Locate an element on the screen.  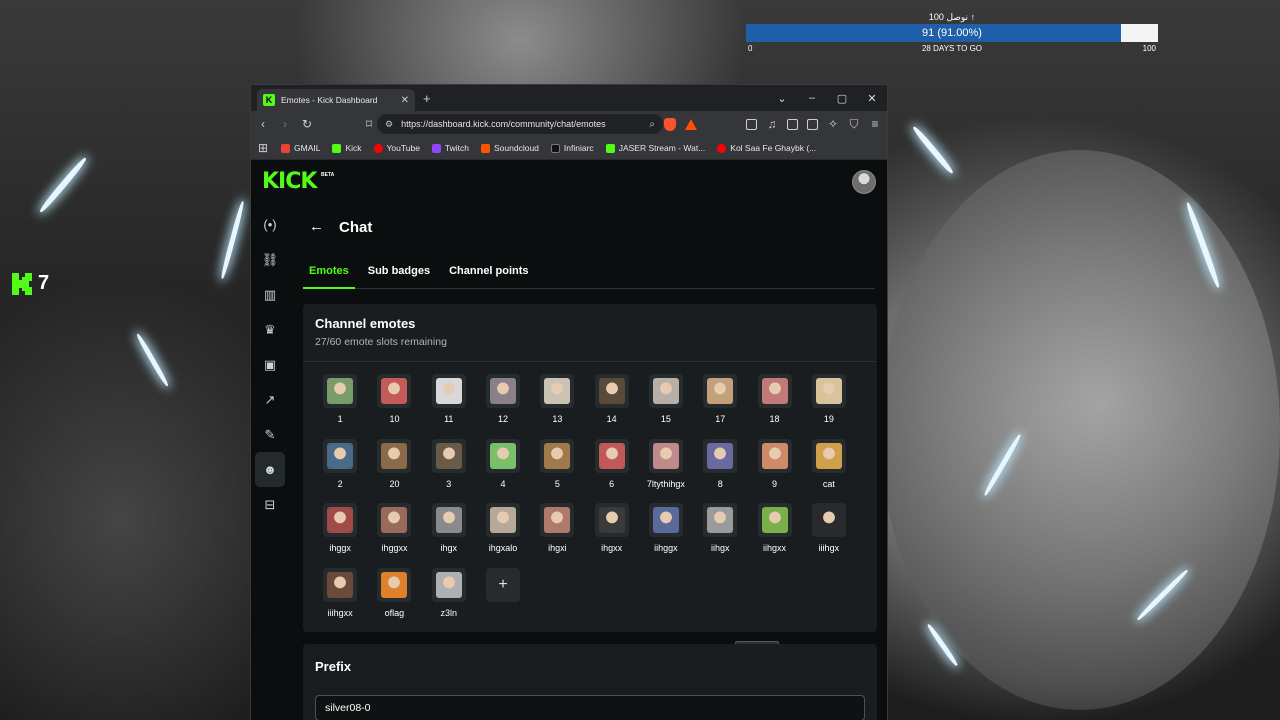
bookmark-soundcloud: Soundcloud is located at coordinates (510, 148).